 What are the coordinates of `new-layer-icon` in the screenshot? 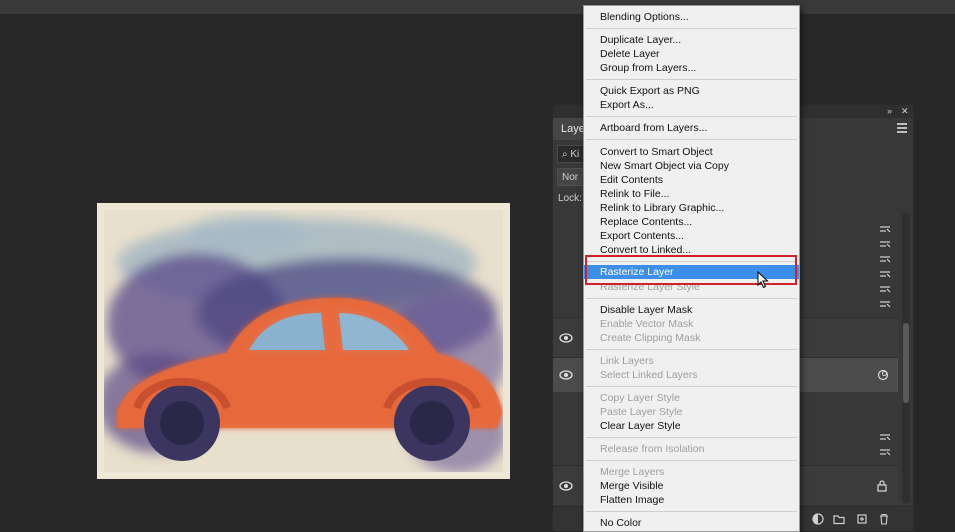 It's located at (862, 519).